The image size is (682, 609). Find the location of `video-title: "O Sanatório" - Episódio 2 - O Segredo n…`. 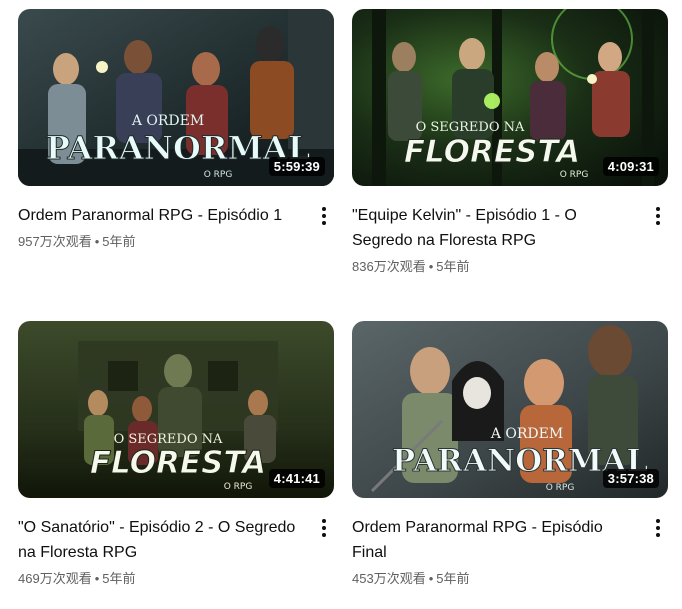

video-title: "O Sanatório" - Episódio 2 - O Segredo n… is located at coordinates (159, 540).